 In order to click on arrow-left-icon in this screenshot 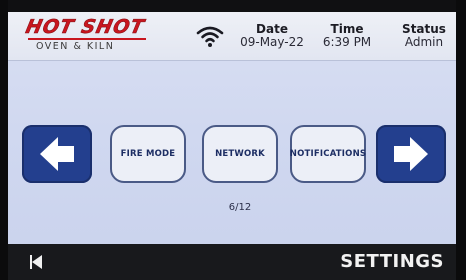, I will do `click(57, 154)`.